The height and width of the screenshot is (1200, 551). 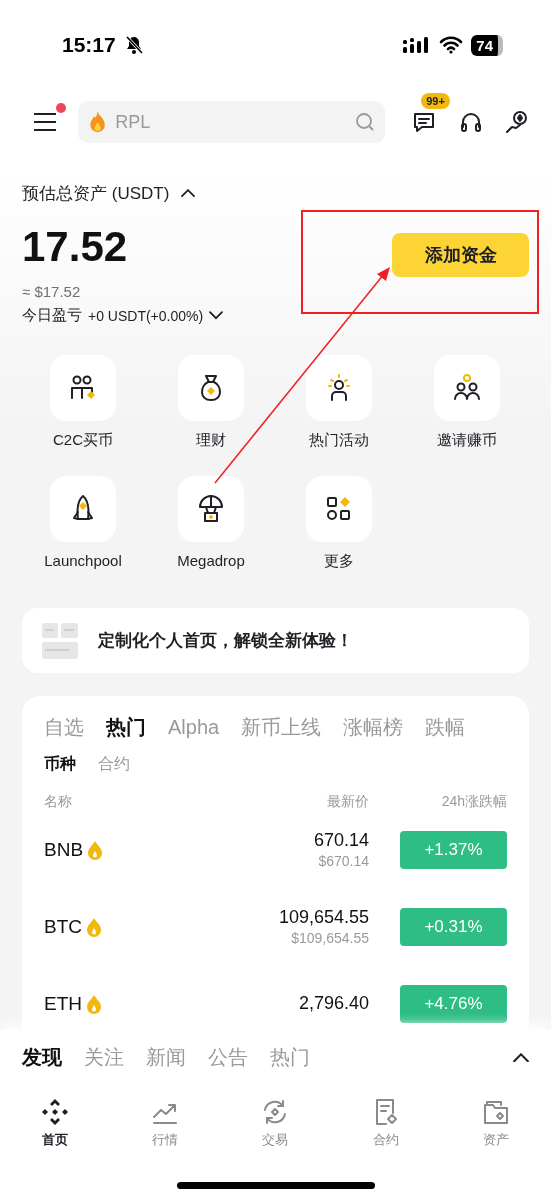 I want to click on shortcut-label: Megadrop, so click(x=211, y=560).